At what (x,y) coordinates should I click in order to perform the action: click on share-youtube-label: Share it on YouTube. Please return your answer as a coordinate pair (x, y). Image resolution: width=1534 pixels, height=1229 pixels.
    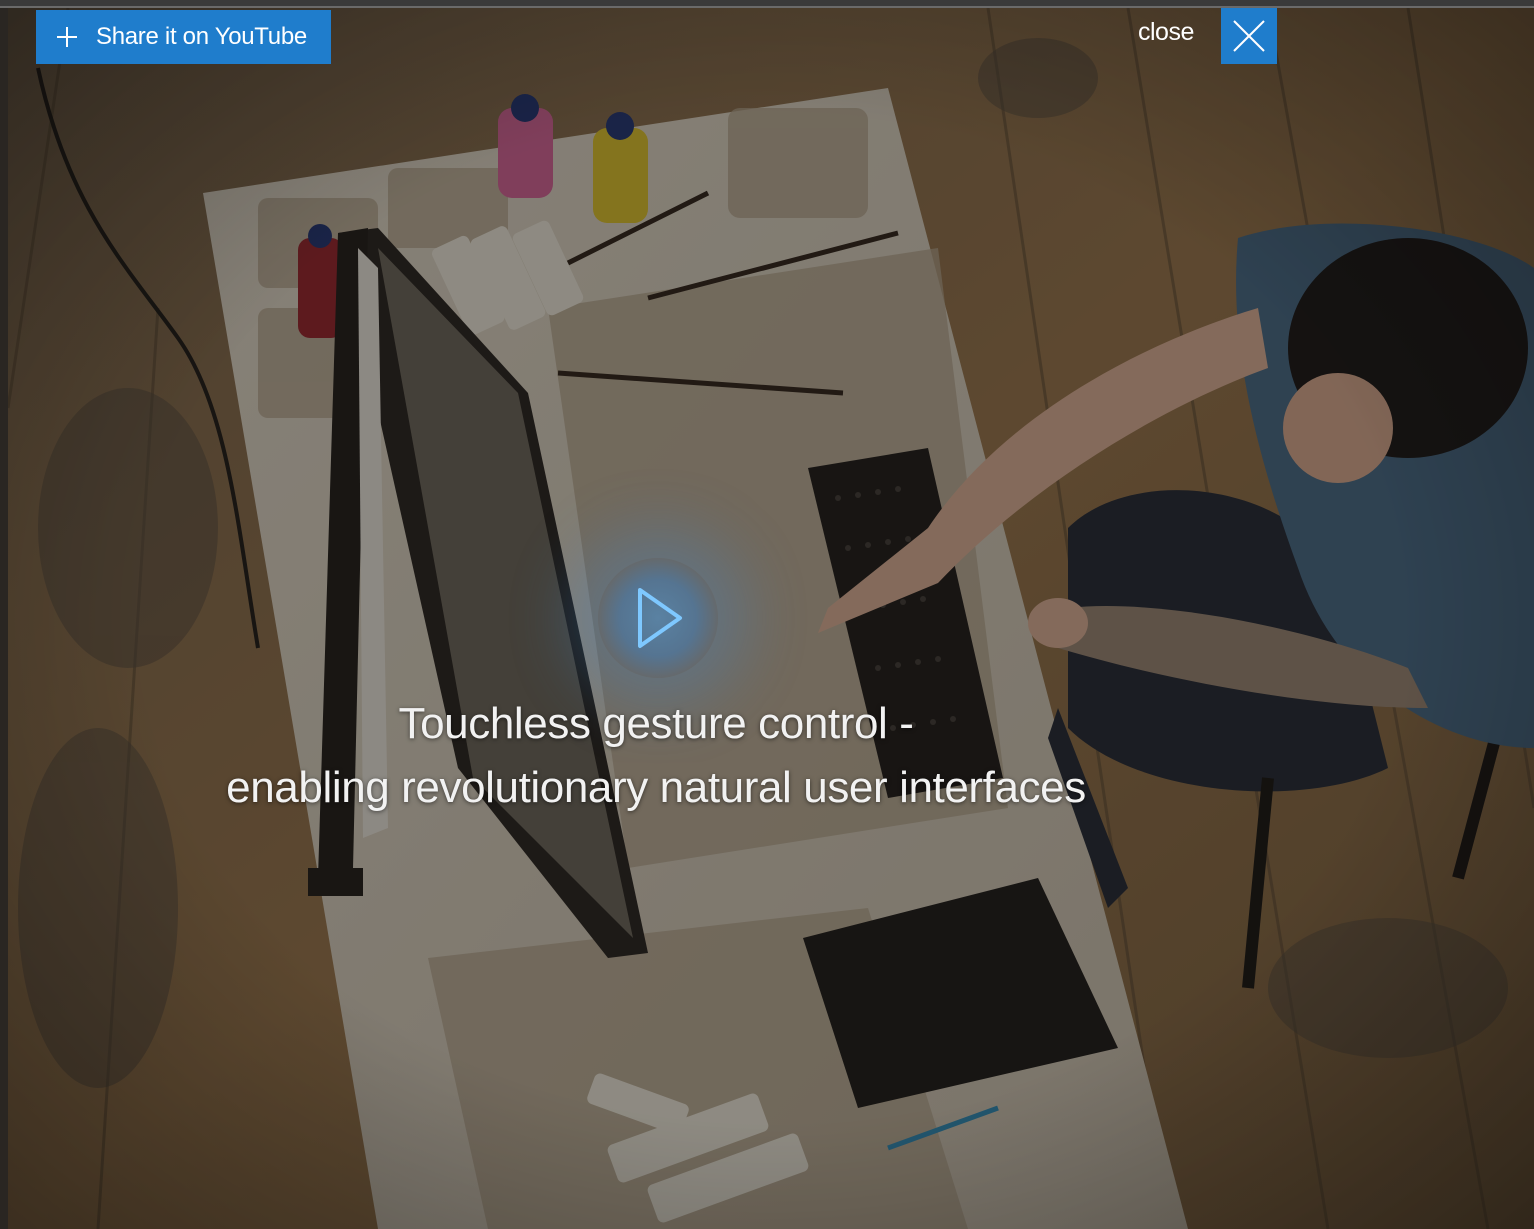
    Looking at the image, I should click on (201, 36).